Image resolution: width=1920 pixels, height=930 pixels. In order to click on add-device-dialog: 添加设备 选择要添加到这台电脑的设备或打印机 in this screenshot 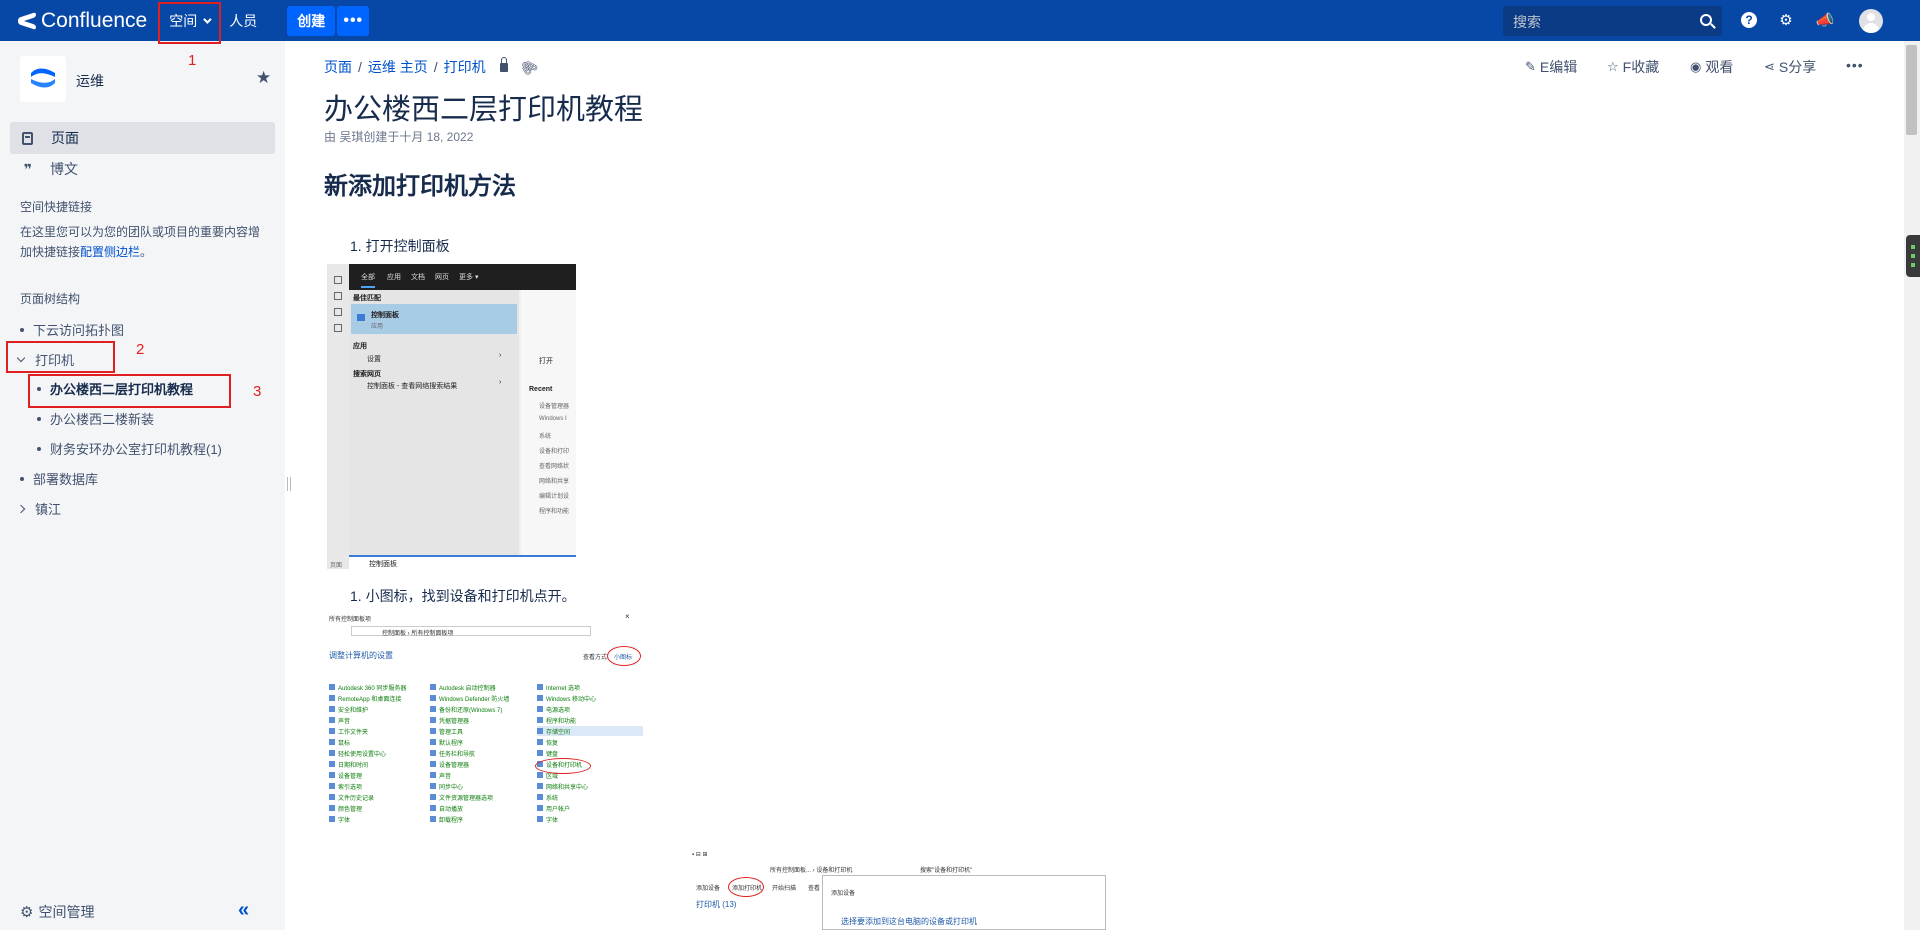, I will do `click(964, 902)`.